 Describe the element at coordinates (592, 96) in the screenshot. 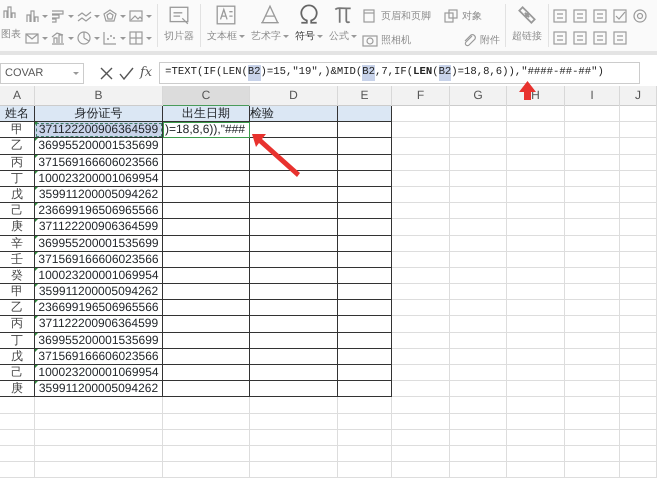

I see `column-header: I` at that location.